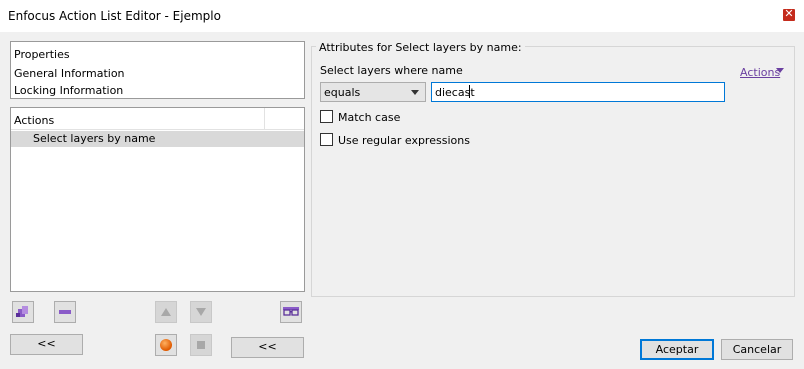 The width and height of the screenshot is (804, 369). I want to click on collapse-left-button: <<, so click(46, 344).